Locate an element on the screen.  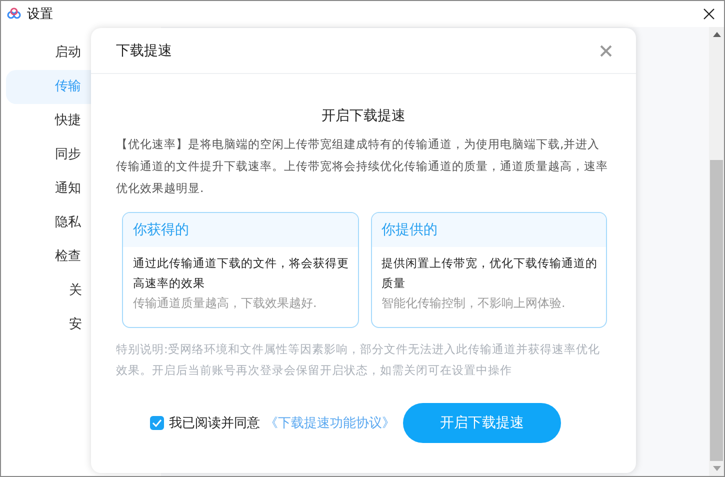
cloud-logo-icon is located at coordinates (14, 14).